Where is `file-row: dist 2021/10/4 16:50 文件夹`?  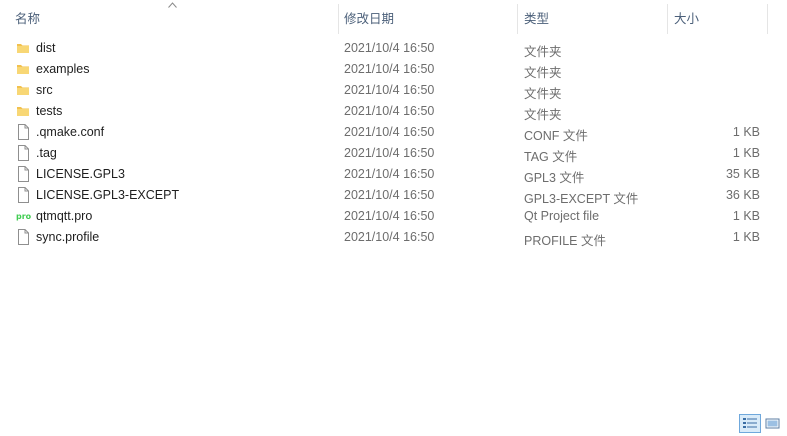
file-row: dist 2021/10/4 16:50 文件夹 is located at coordinates (393, 48).